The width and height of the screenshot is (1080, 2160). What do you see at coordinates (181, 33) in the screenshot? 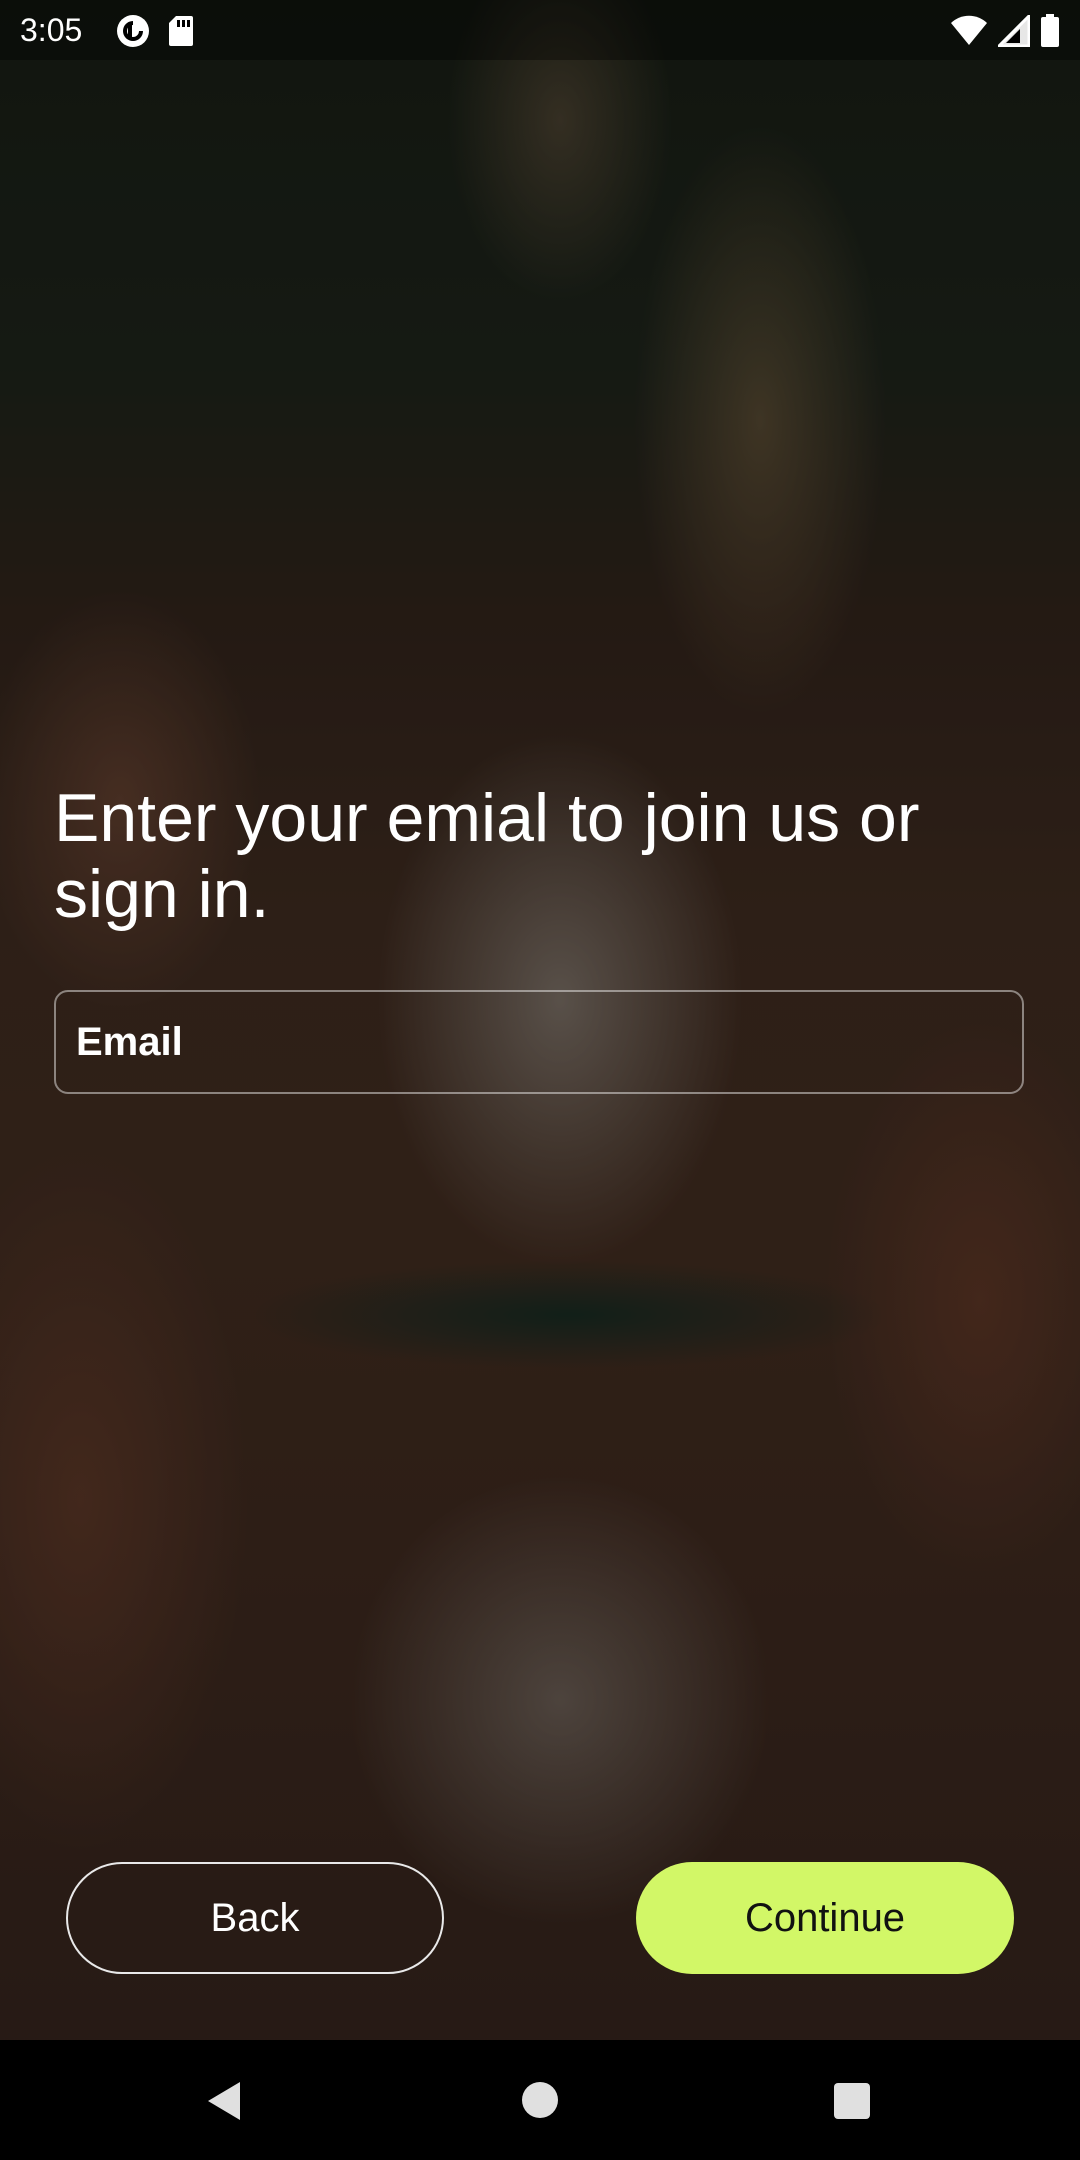
I see `sd-card-icon` at bounding box center [181, 33].